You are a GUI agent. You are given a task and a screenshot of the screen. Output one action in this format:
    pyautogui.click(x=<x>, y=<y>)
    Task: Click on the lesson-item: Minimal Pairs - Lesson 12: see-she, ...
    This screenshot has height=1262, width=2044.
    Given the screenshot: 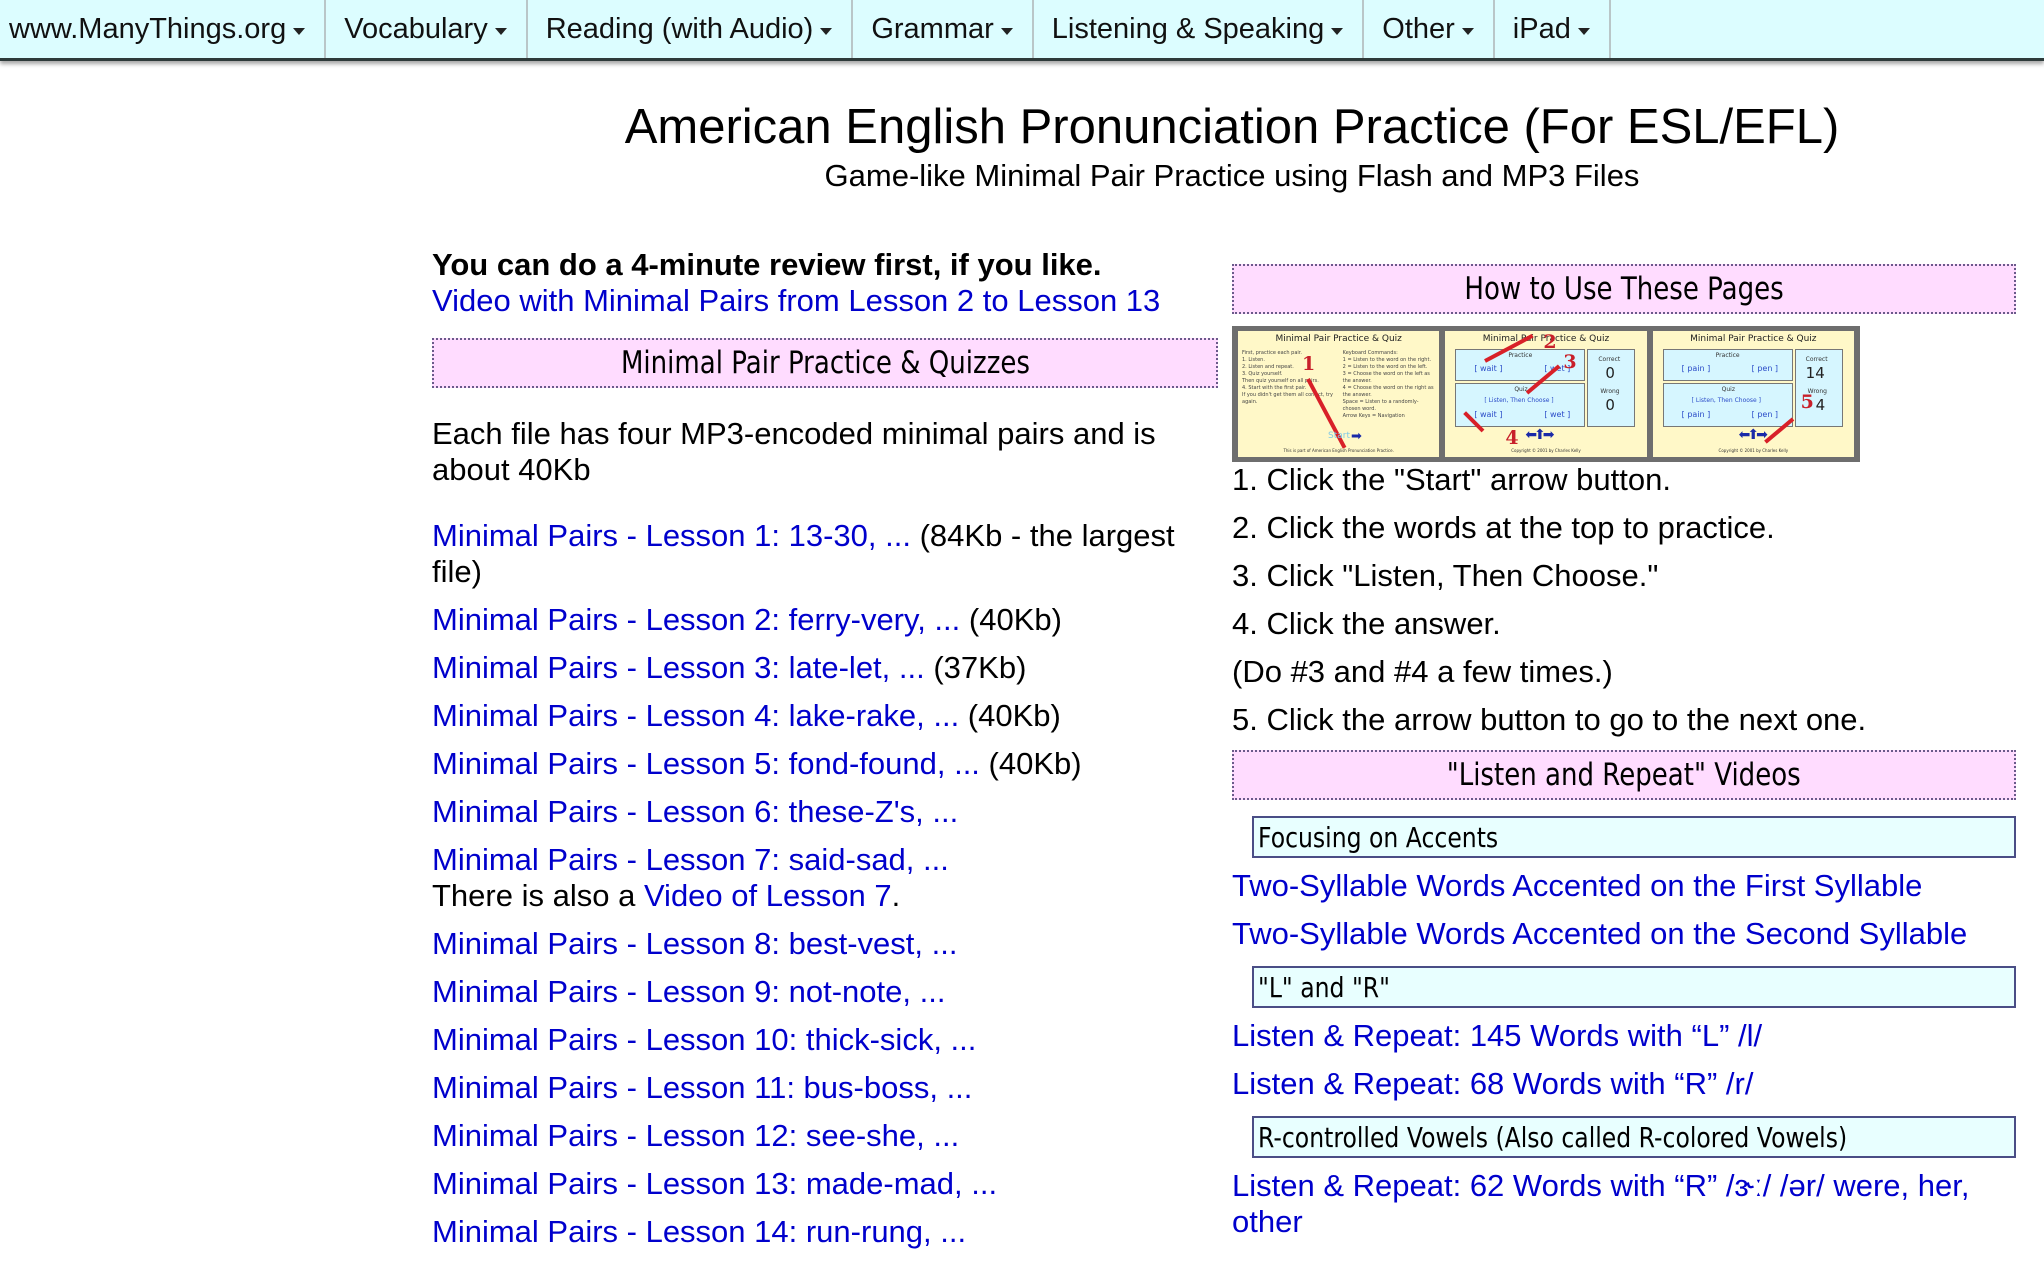 What is the action you would take?
    pyautogui.click(x=825, y=1136)
    